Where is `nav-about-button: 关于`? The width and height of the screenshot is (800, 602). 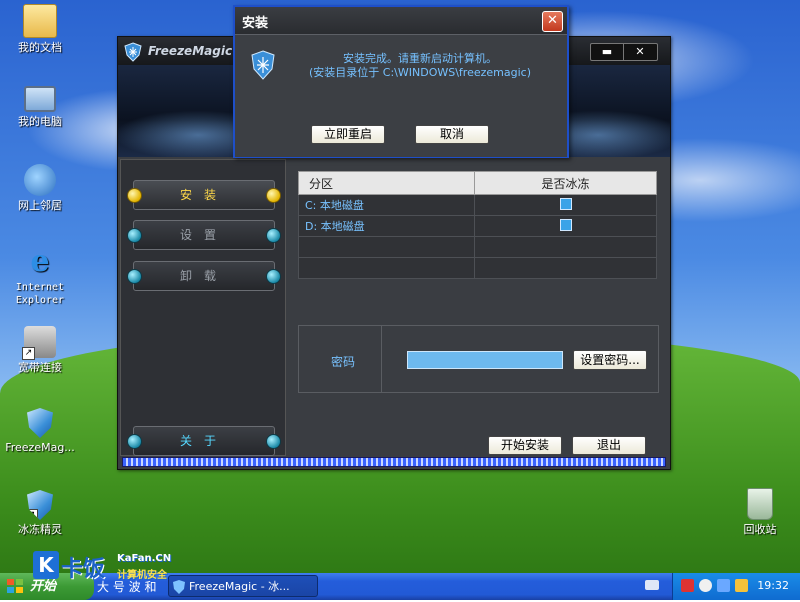
nav-about-button: 关于 is located at coordinates (204, 441).